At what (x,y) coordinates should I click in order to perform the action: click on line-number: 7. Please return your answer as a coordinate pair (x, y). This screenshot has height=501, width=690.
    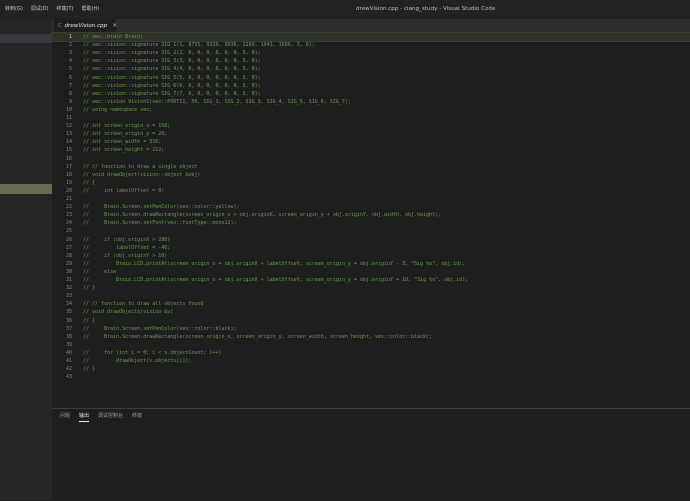
    Looking at the image, I should click on (70, 85).